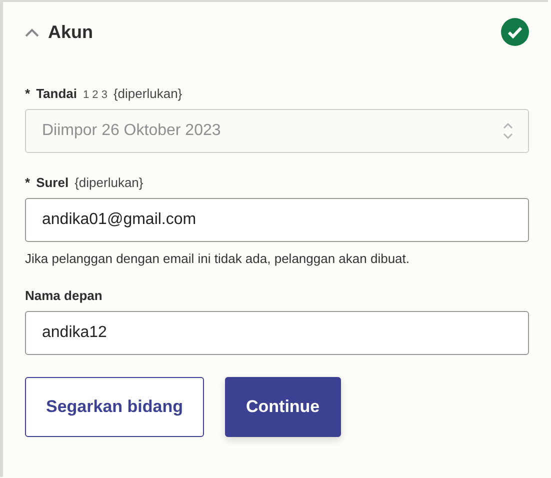 This screenshot has width=551, height=478. Describe the element at coordinates (277, 220) in the screenshot. I see `input-field: andika01@gmail.com` at that location.